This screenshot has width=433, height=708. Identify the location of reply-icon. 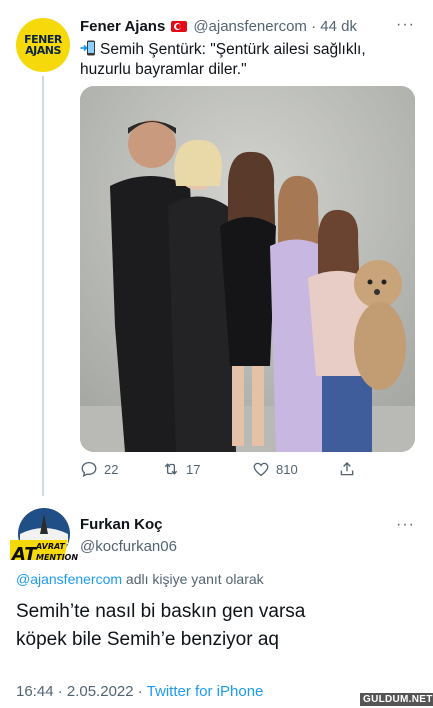
(89, 469).